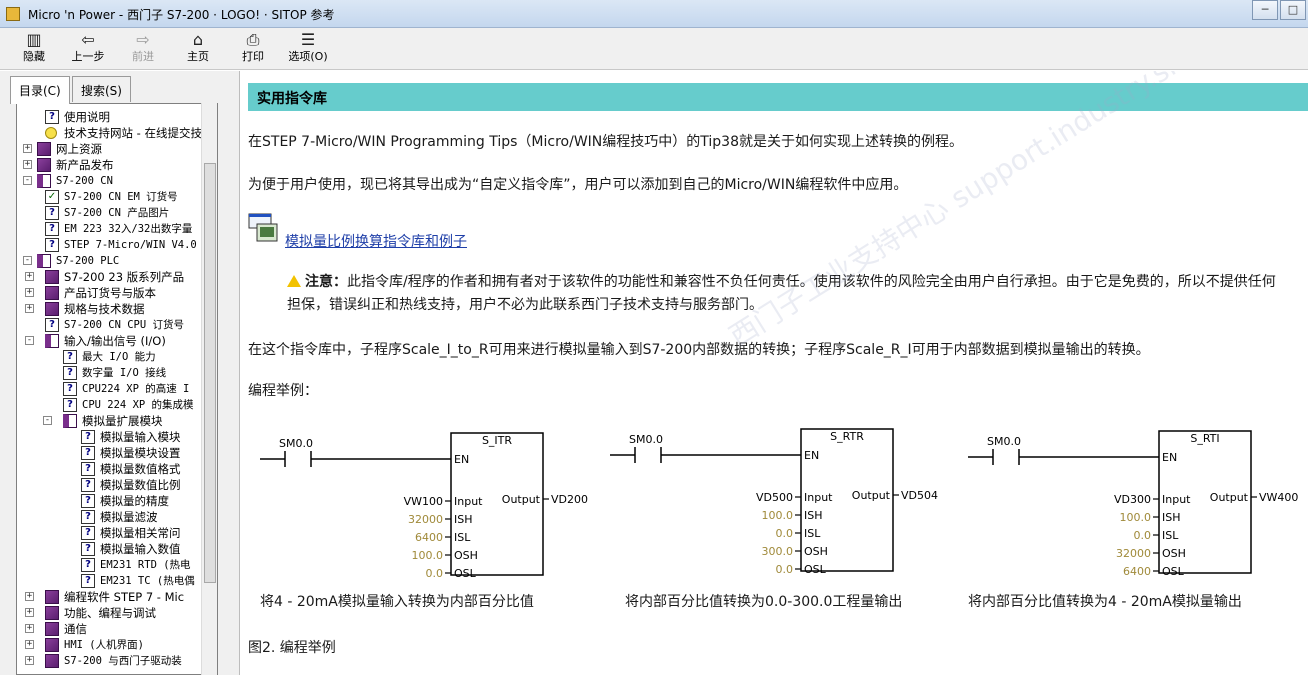 The image size is (1308, 675). I want to click on tree-item: ? CPU224 XP 的高速 I, so click(117, 389).